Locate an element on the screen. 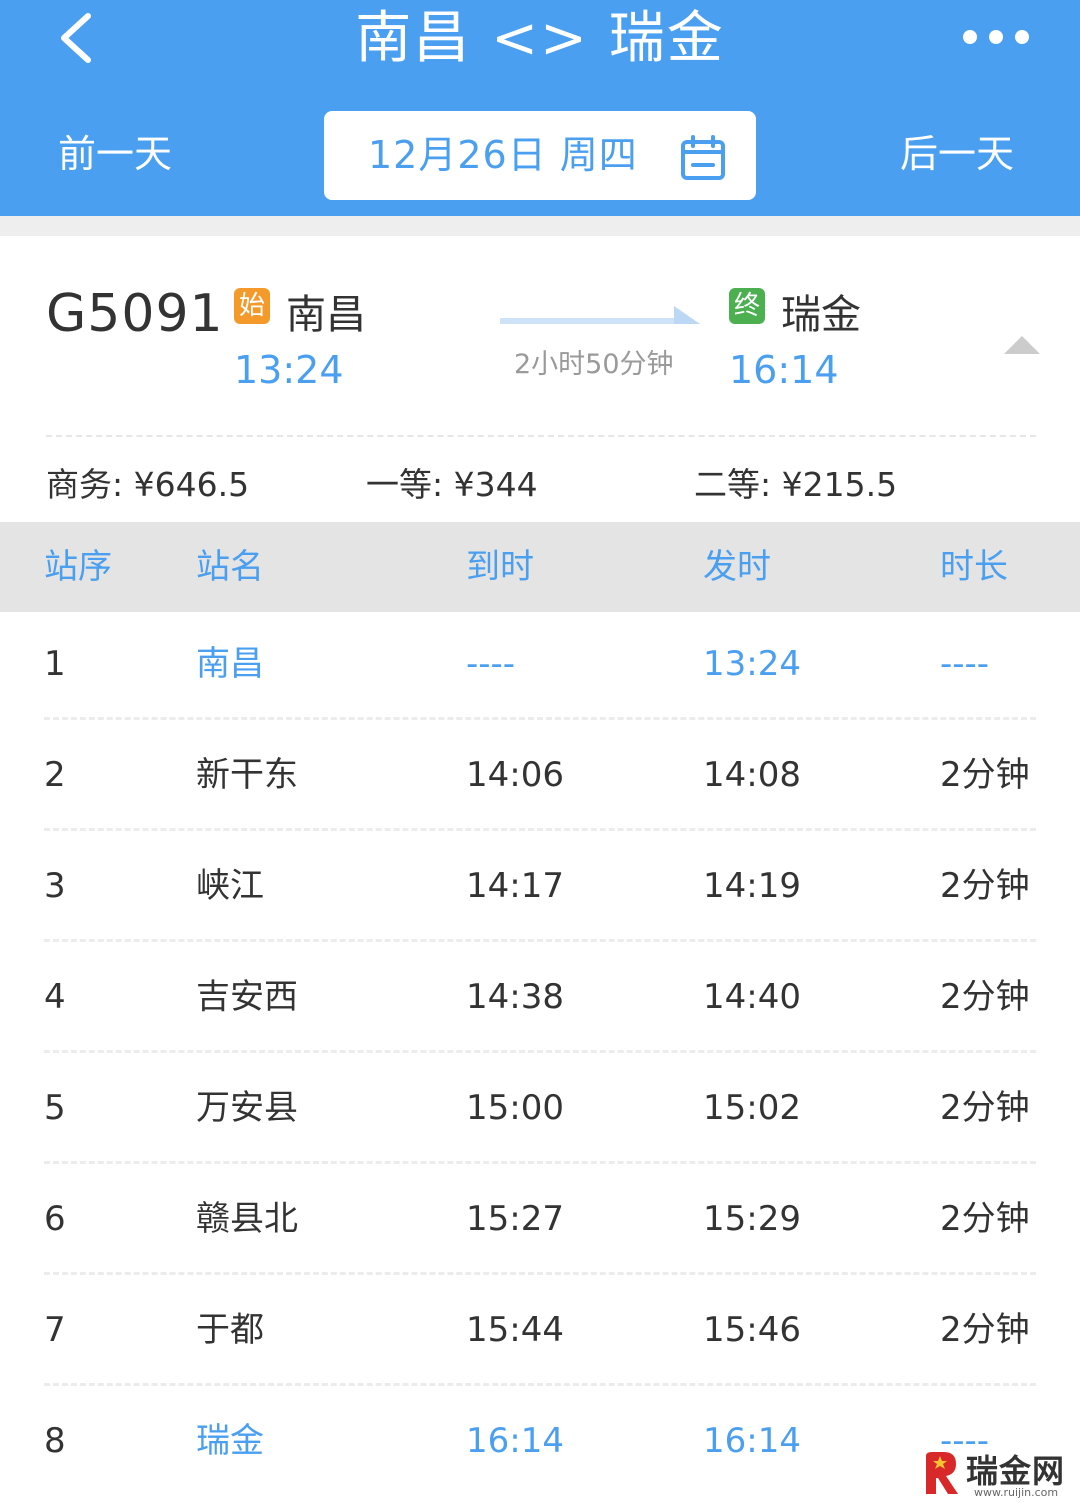 The image size is (1080, 1503). prev-day-button: 前一天 is located at coordinates (115, 154).